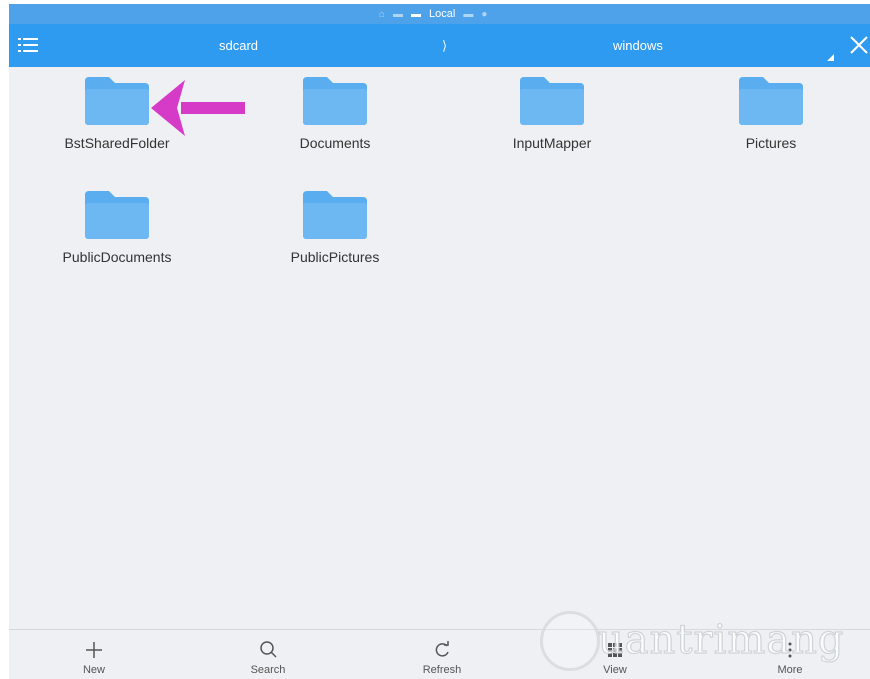  I want to click on expand-corner-icon, so click(830, 57).